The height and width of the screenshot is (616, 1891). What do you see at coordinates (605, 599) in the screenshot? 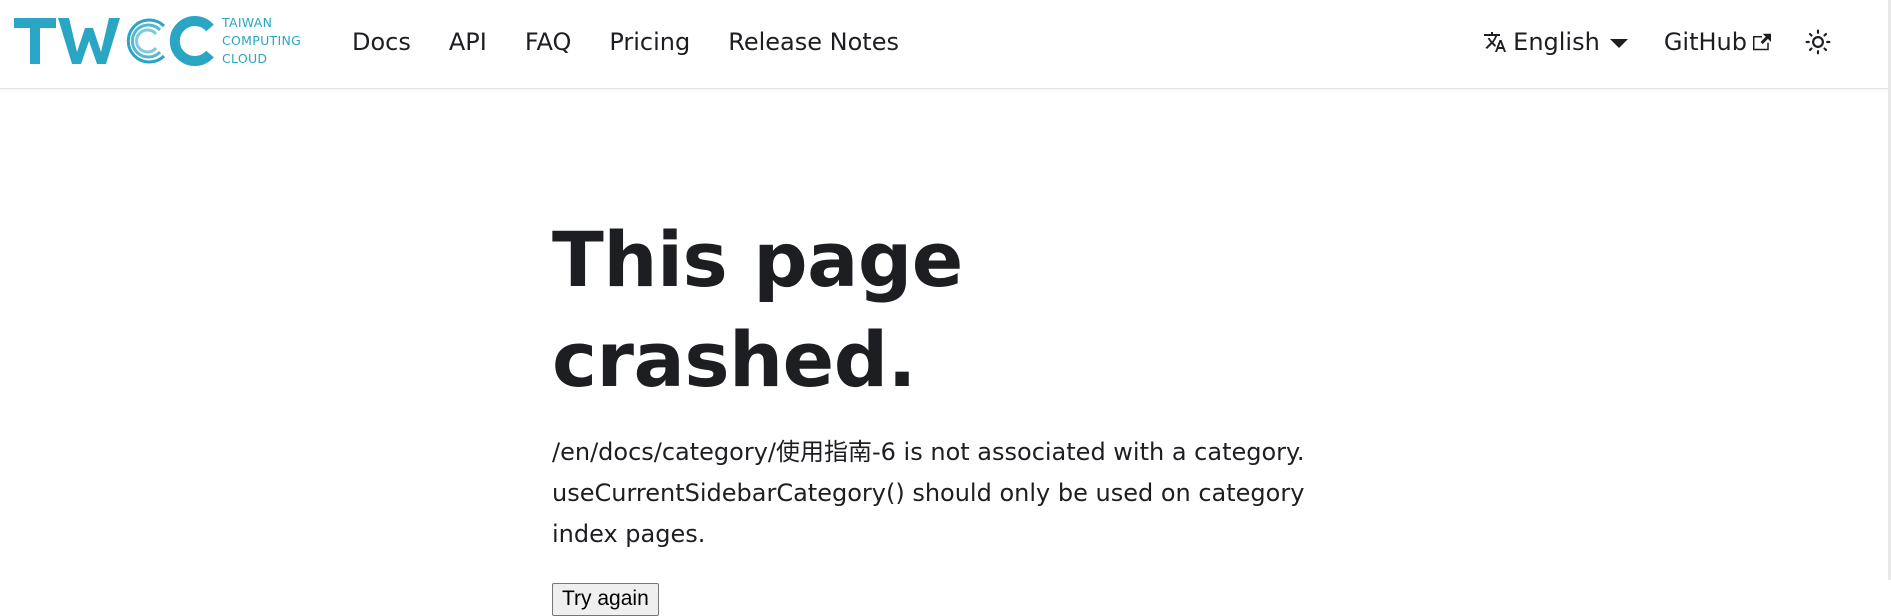
I see `try-again-button: Try again` at bounding box center [605, 599].